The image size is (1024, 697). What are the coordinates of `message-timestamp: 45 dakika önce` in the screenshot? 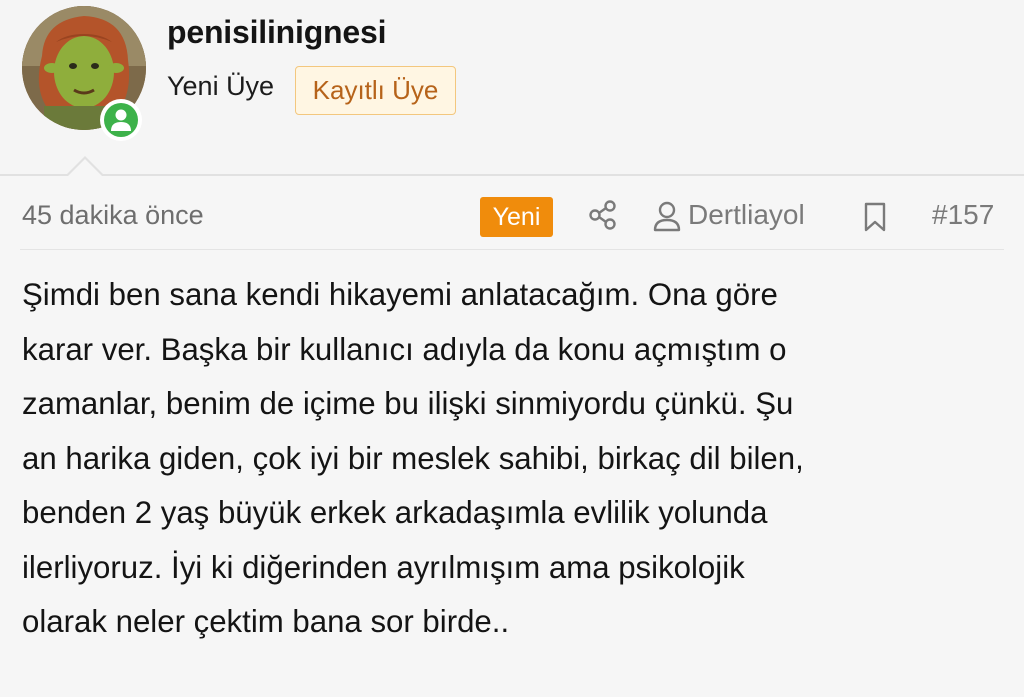 It's located at (113, 215).